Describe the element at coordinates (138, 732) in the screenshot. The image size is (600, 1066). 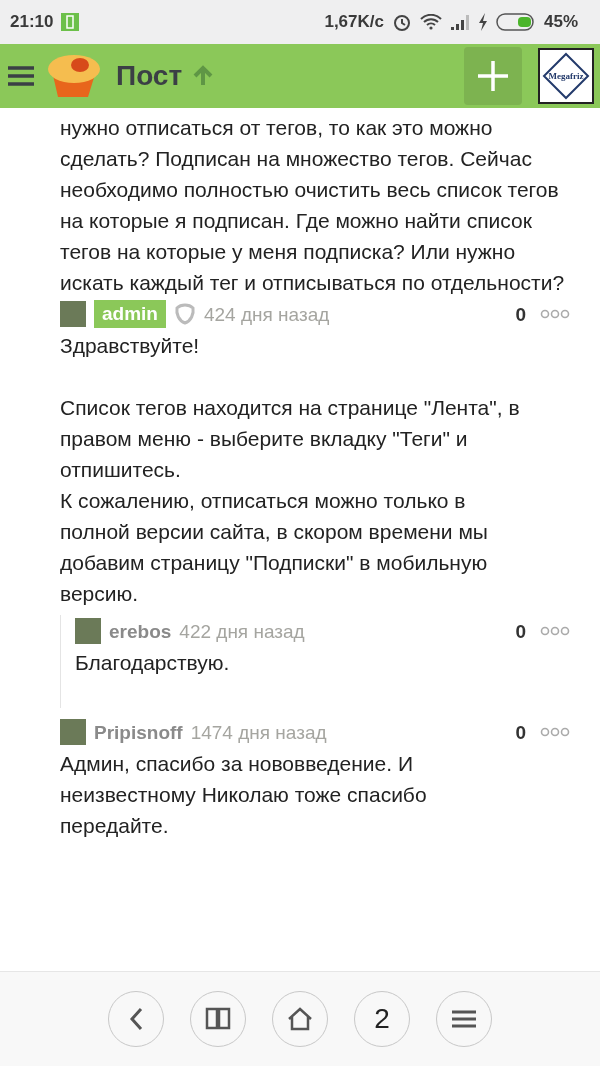
I see `author-name: Pripisnoff` at that location.